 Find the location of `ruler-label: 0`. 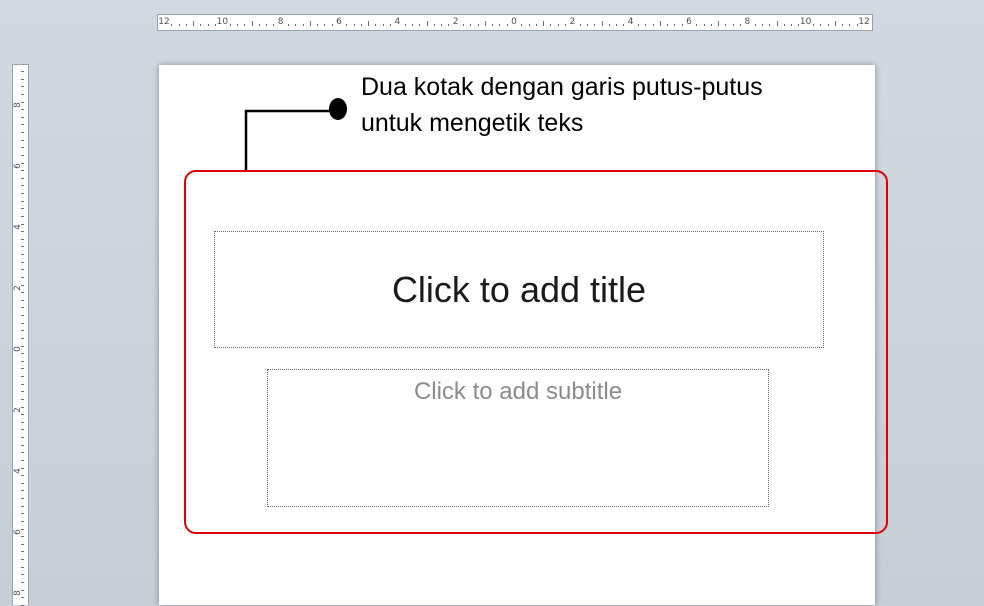

ruler-label: 0 is located at coordinates (17, 349).